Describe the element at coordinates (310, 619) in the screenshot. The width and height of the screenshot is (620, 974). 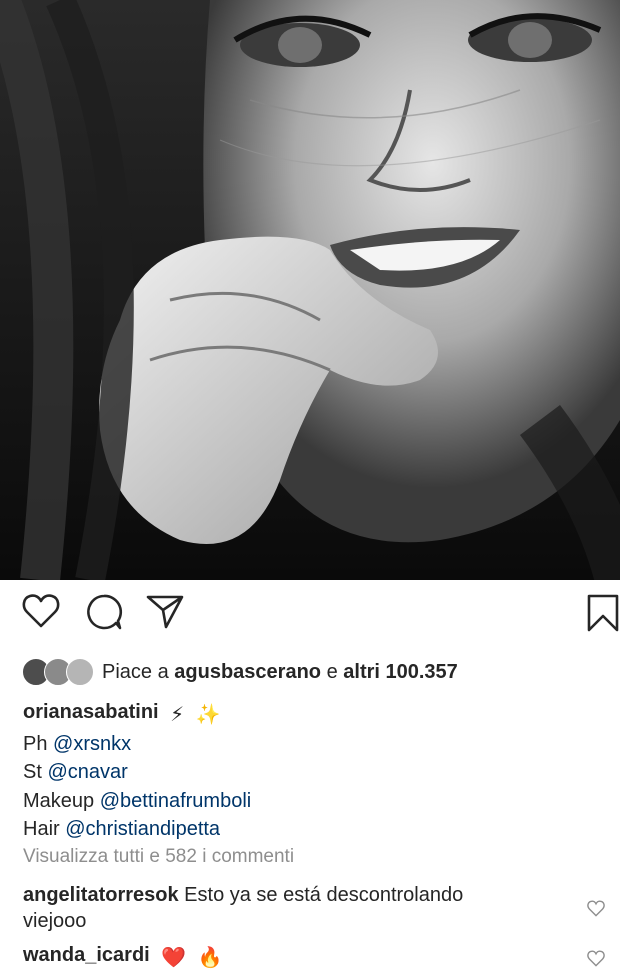
I see `post-action-bar` at that location.